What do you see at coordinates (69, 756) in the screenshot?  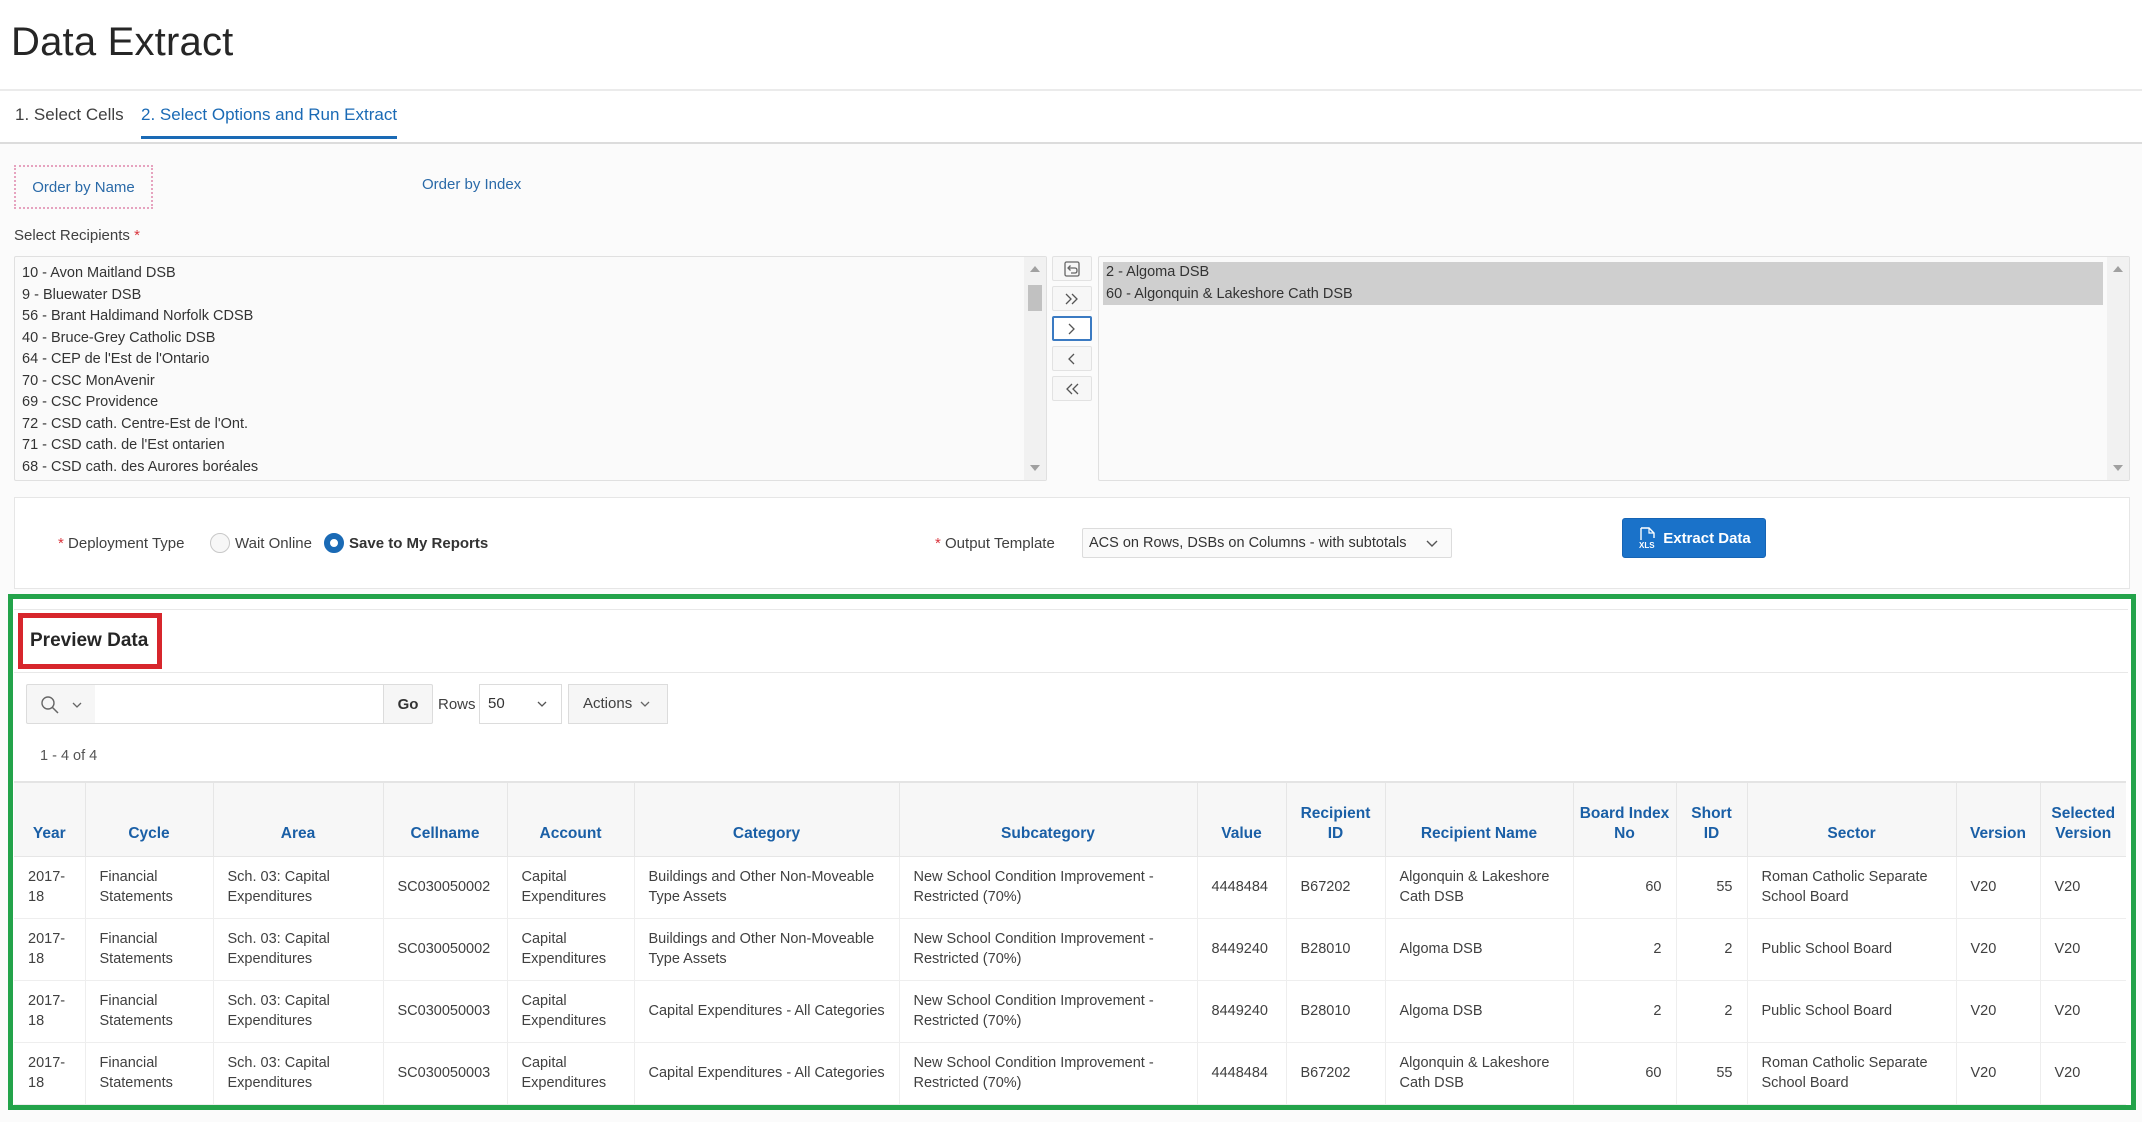 I see `pagination-count: 1 - 4 of 4` at bounding box center [69, 756].